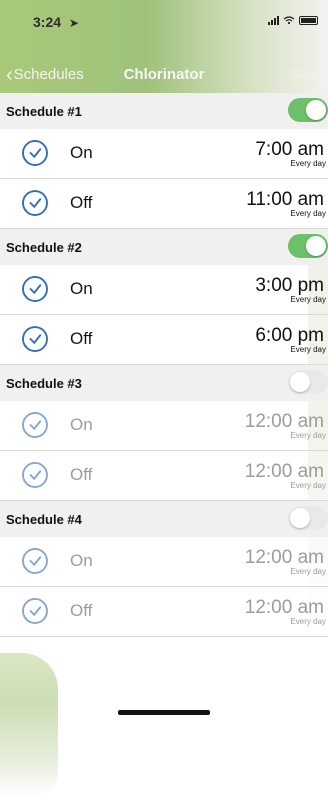  Describe the element at coordinates (164, 519) in the screenshot. I see `schedule-4-header: Schedule #4` at that location.